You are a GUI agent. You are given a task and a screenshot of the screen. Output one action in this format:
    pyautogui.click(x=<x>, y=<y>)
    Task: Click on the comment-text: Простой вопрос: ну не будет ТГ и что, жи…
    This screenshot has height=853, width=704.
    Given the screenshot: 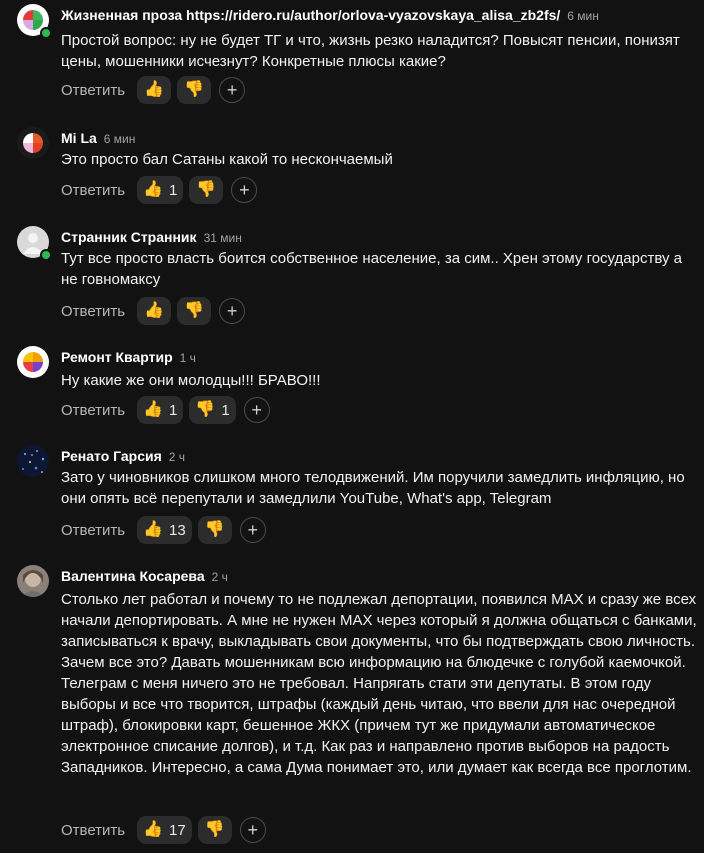 What is the action you would take?
    pyautogui.click(x=370, y=51)
    